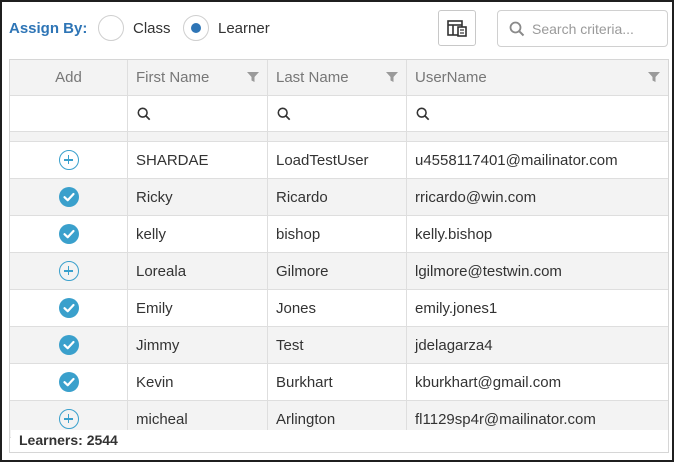 This screenshot has width=674, height=462. Describe the element at coordinates (196, 28) in the screenshot. I see `learner-radio` at that location.